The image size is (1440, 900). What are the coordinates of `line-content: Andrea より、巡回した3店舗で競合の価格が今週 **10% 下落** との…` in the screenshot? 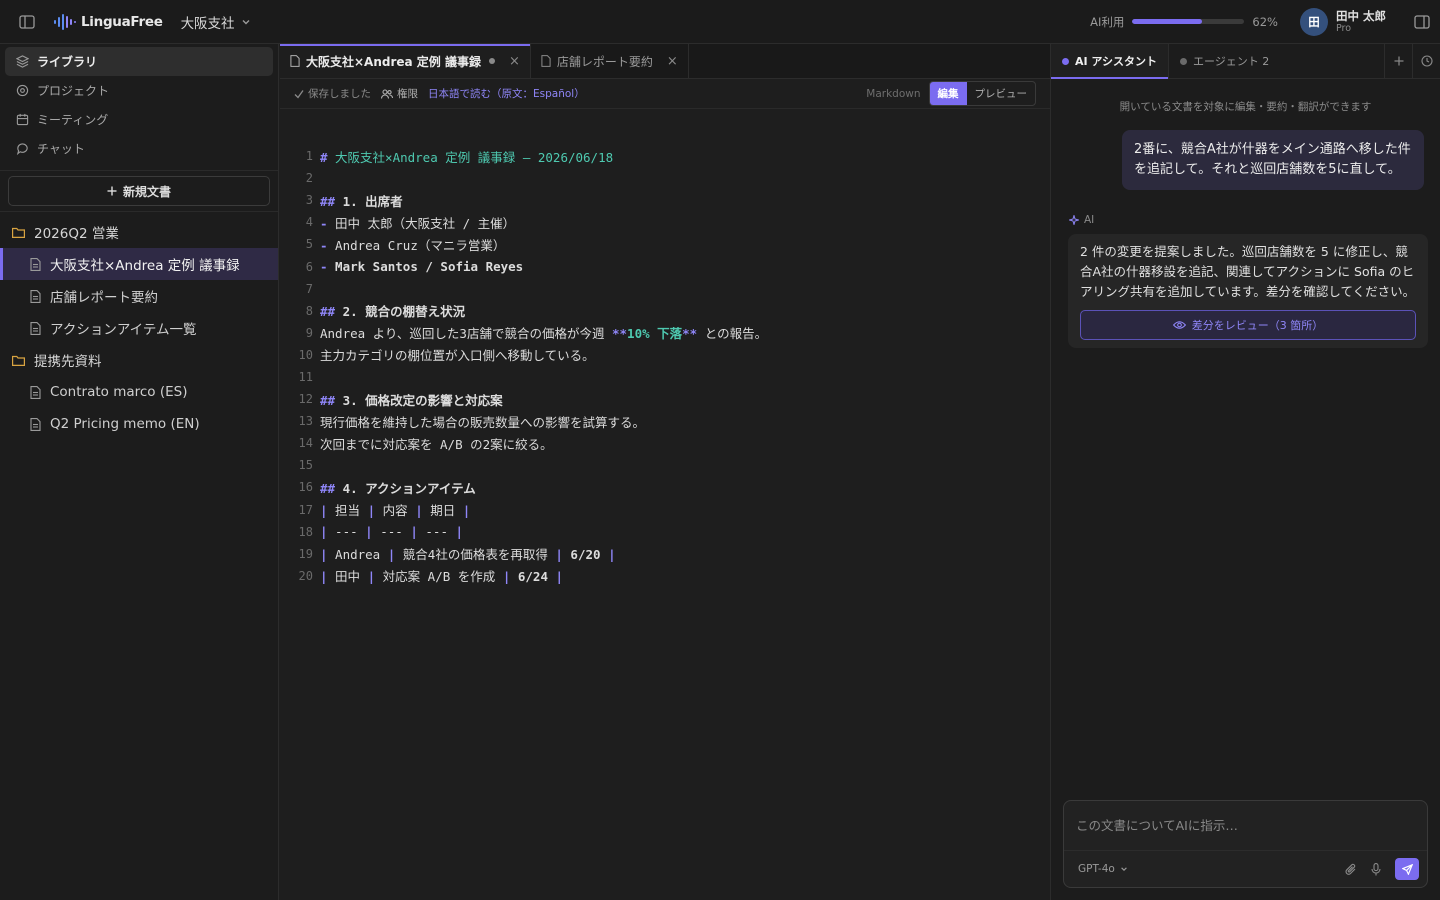 It's located at (544, 334).